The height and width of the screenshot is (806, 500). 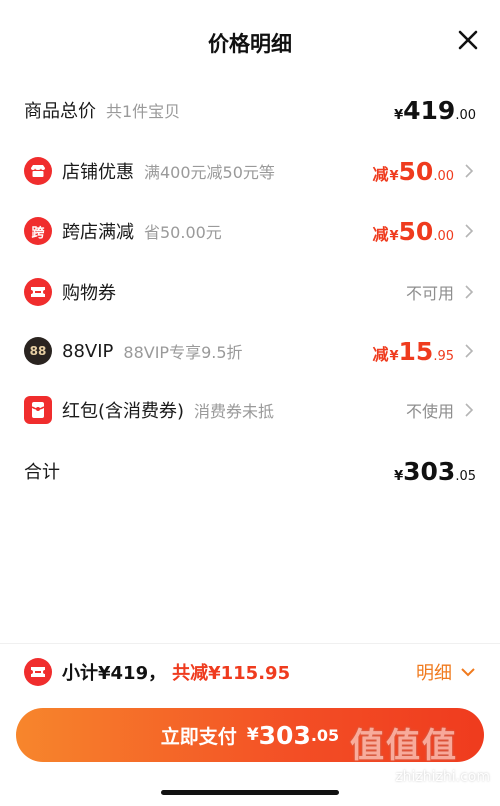 What do you see at coordinates (98, 172) in the screenshot?
I see `shop-discount-label: 店铺优惠` at bounding box center [98, 172].